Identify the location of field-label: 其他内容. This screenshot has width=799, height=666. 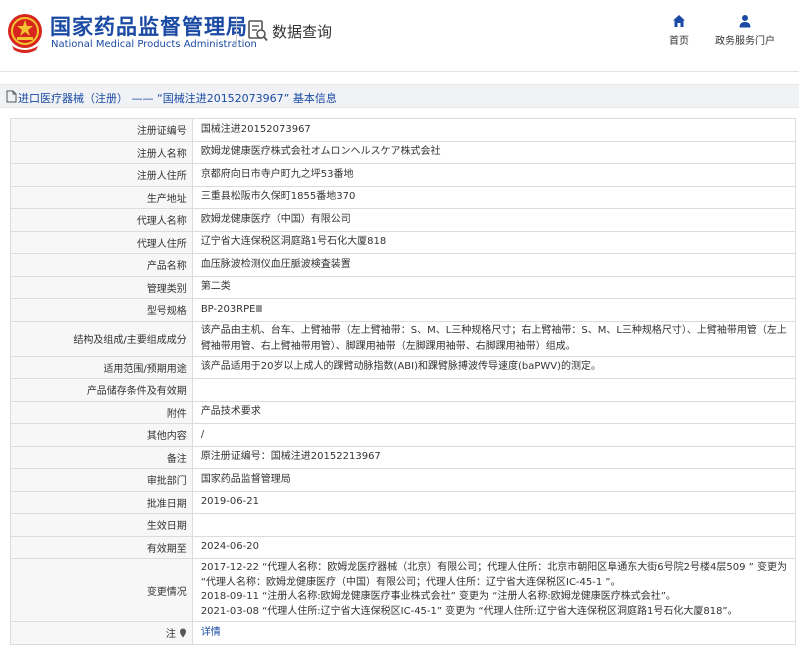
(101, 435).